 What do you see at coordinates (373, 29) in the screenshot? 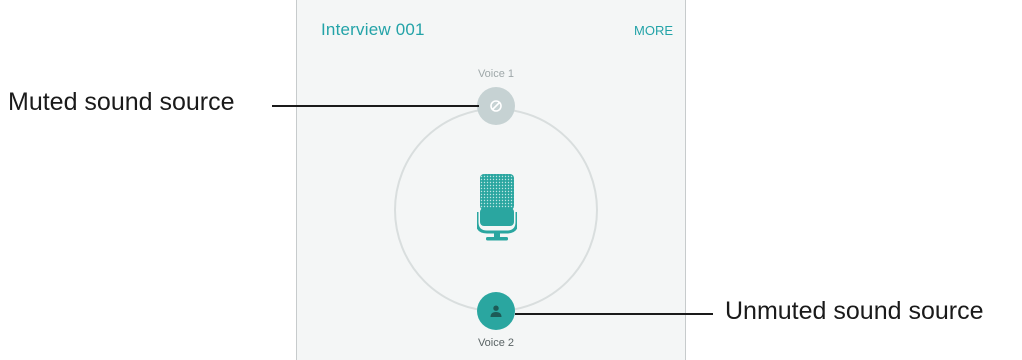
I see `recording-title: Interview 001` at bounding box center [373, 29].